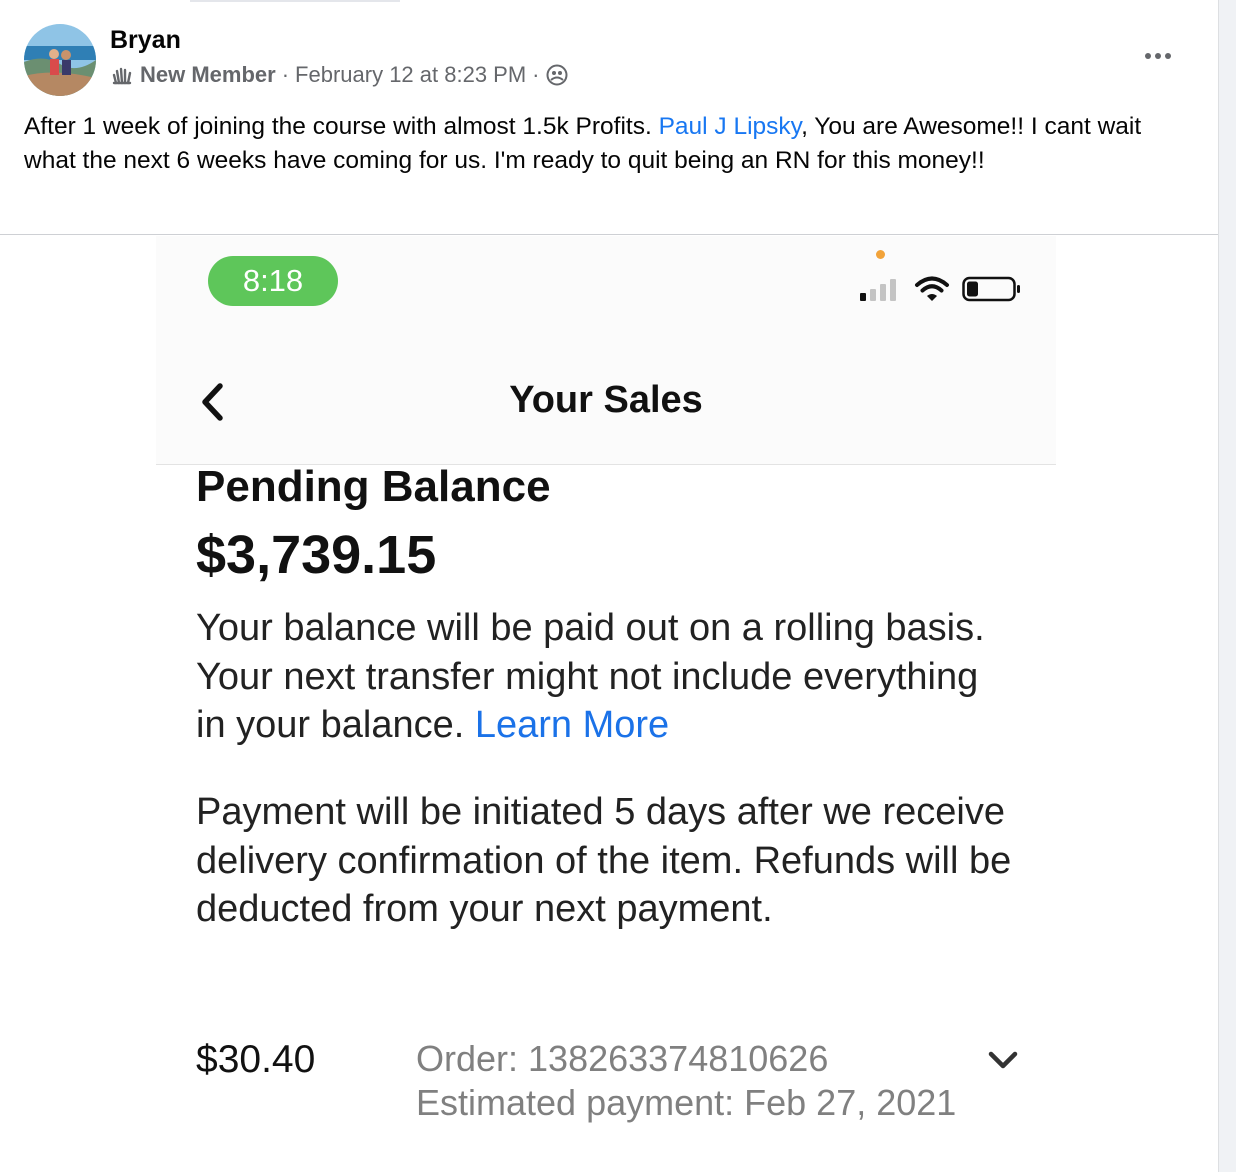 This screenshot has width=1236, height=1172. Describe the element at coordinates (606, 350) in the screenshot. I see `phone-header: 8:18 Your Sales` at that location.